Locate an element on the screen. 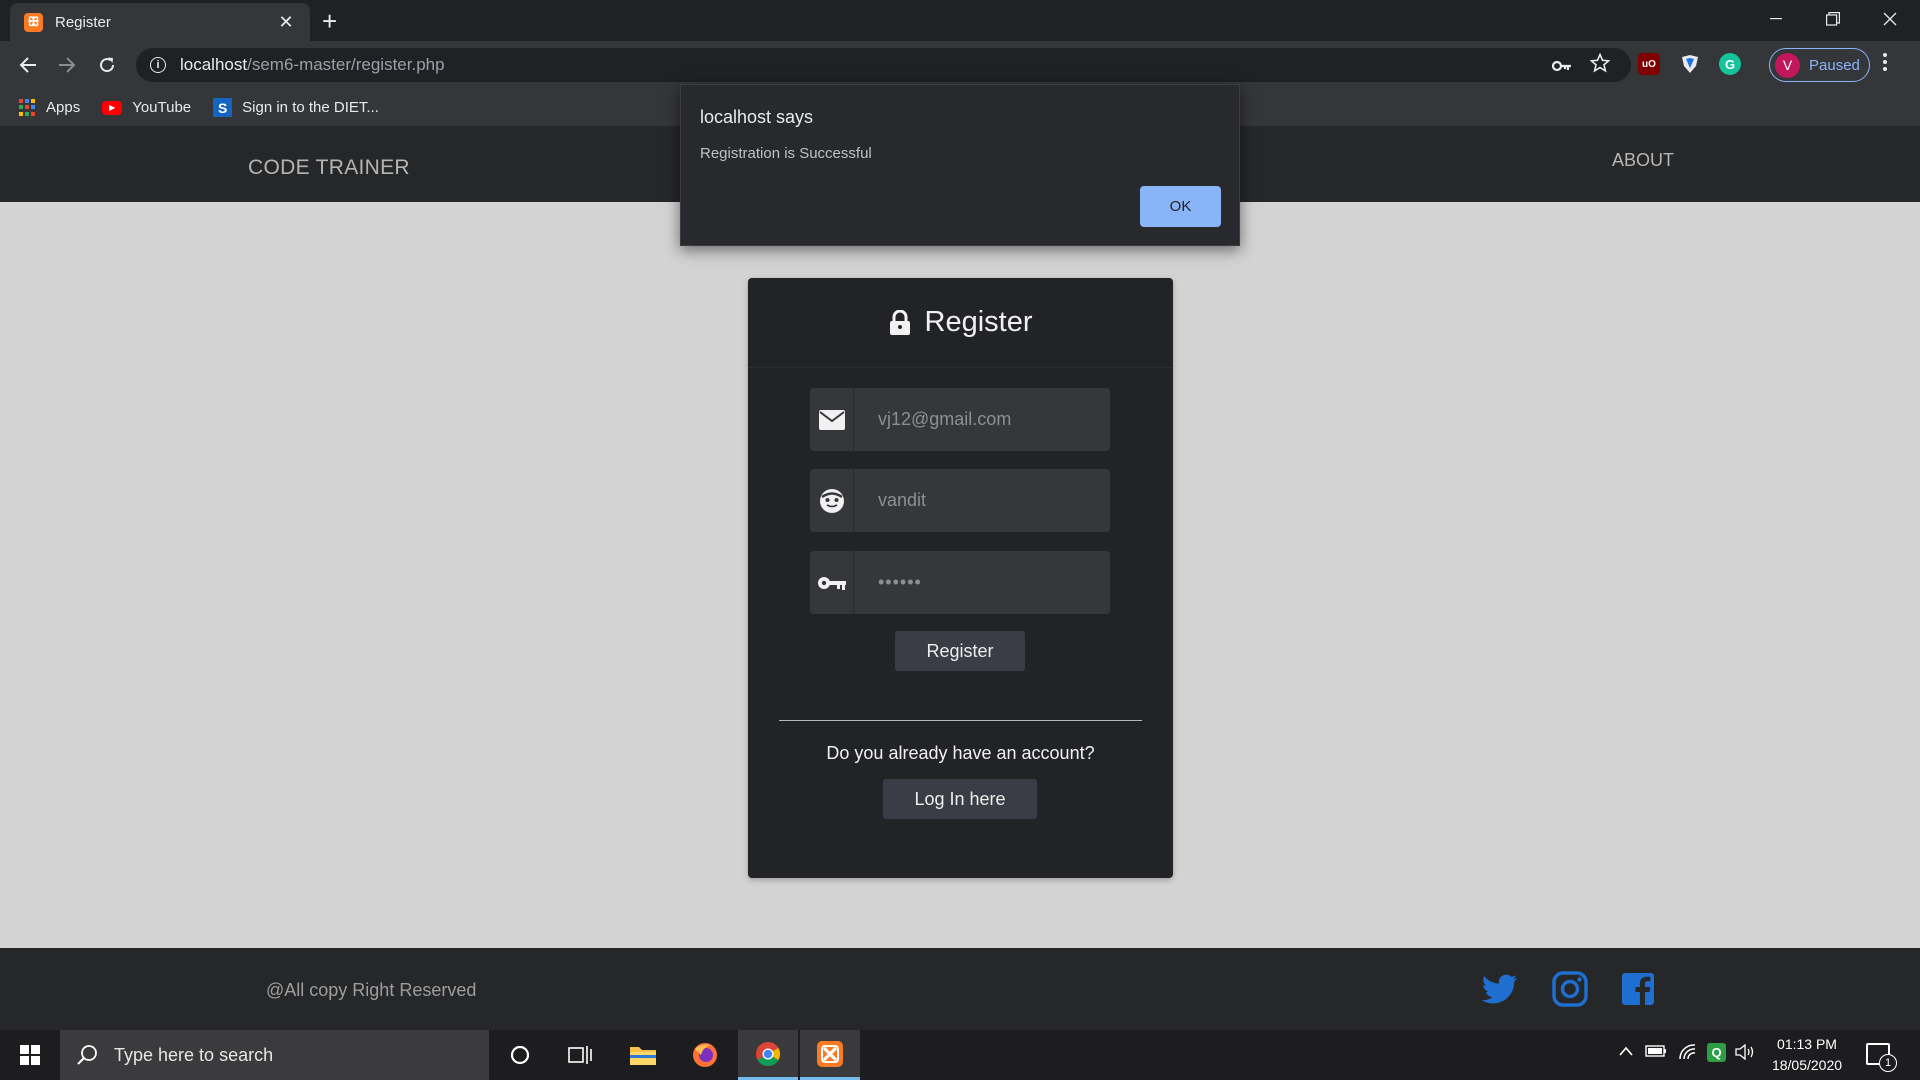  envelope-icon is located at coordinates (832, 419).